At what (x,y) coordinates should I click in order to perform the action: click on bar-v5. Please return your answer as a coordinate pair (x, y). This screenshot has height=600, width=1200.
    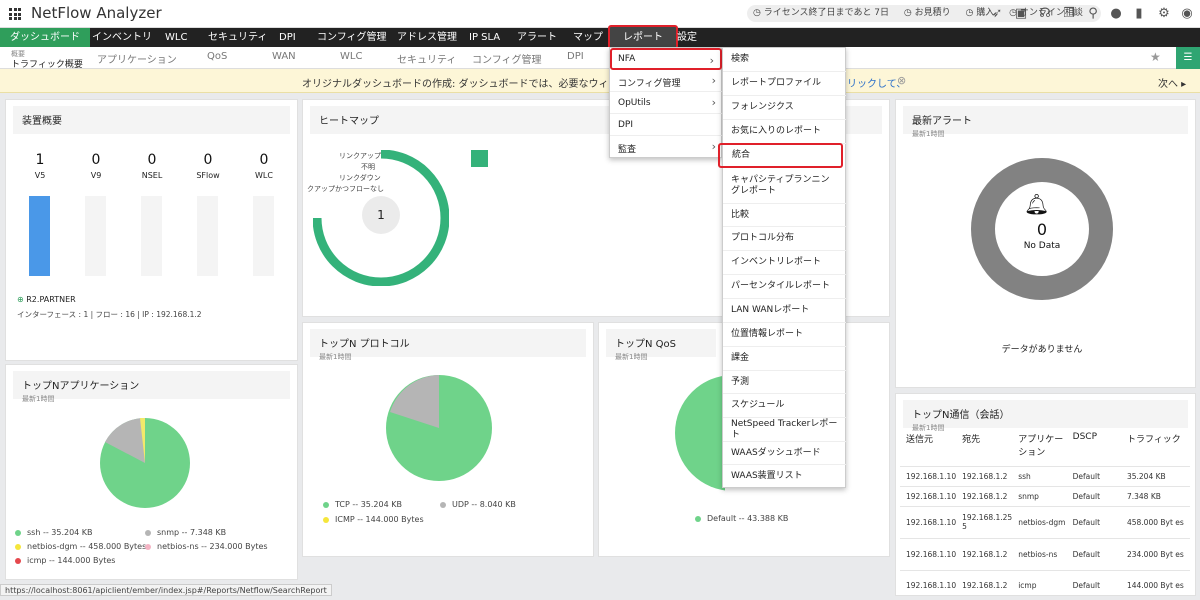
    Looking at the image, I should click on (39, 236).